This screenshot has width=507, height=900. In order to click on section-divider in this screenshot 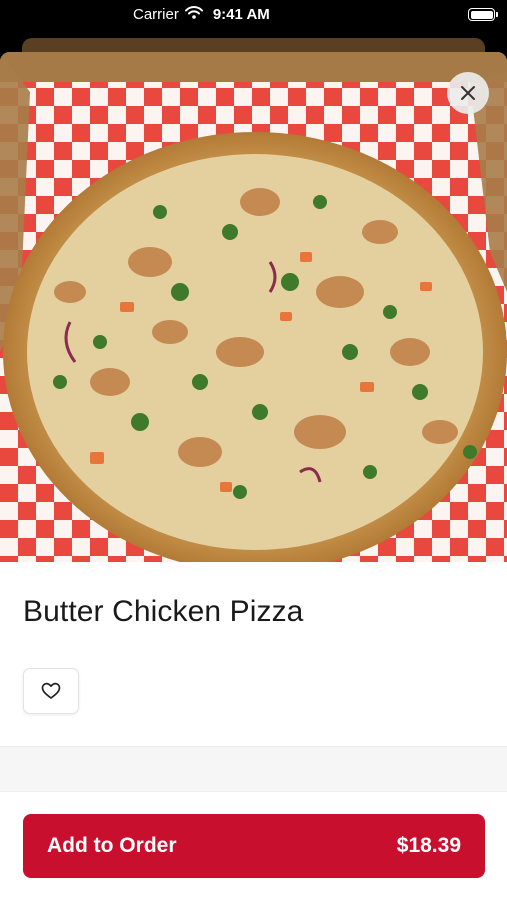, I will do `click(253, 769)`.